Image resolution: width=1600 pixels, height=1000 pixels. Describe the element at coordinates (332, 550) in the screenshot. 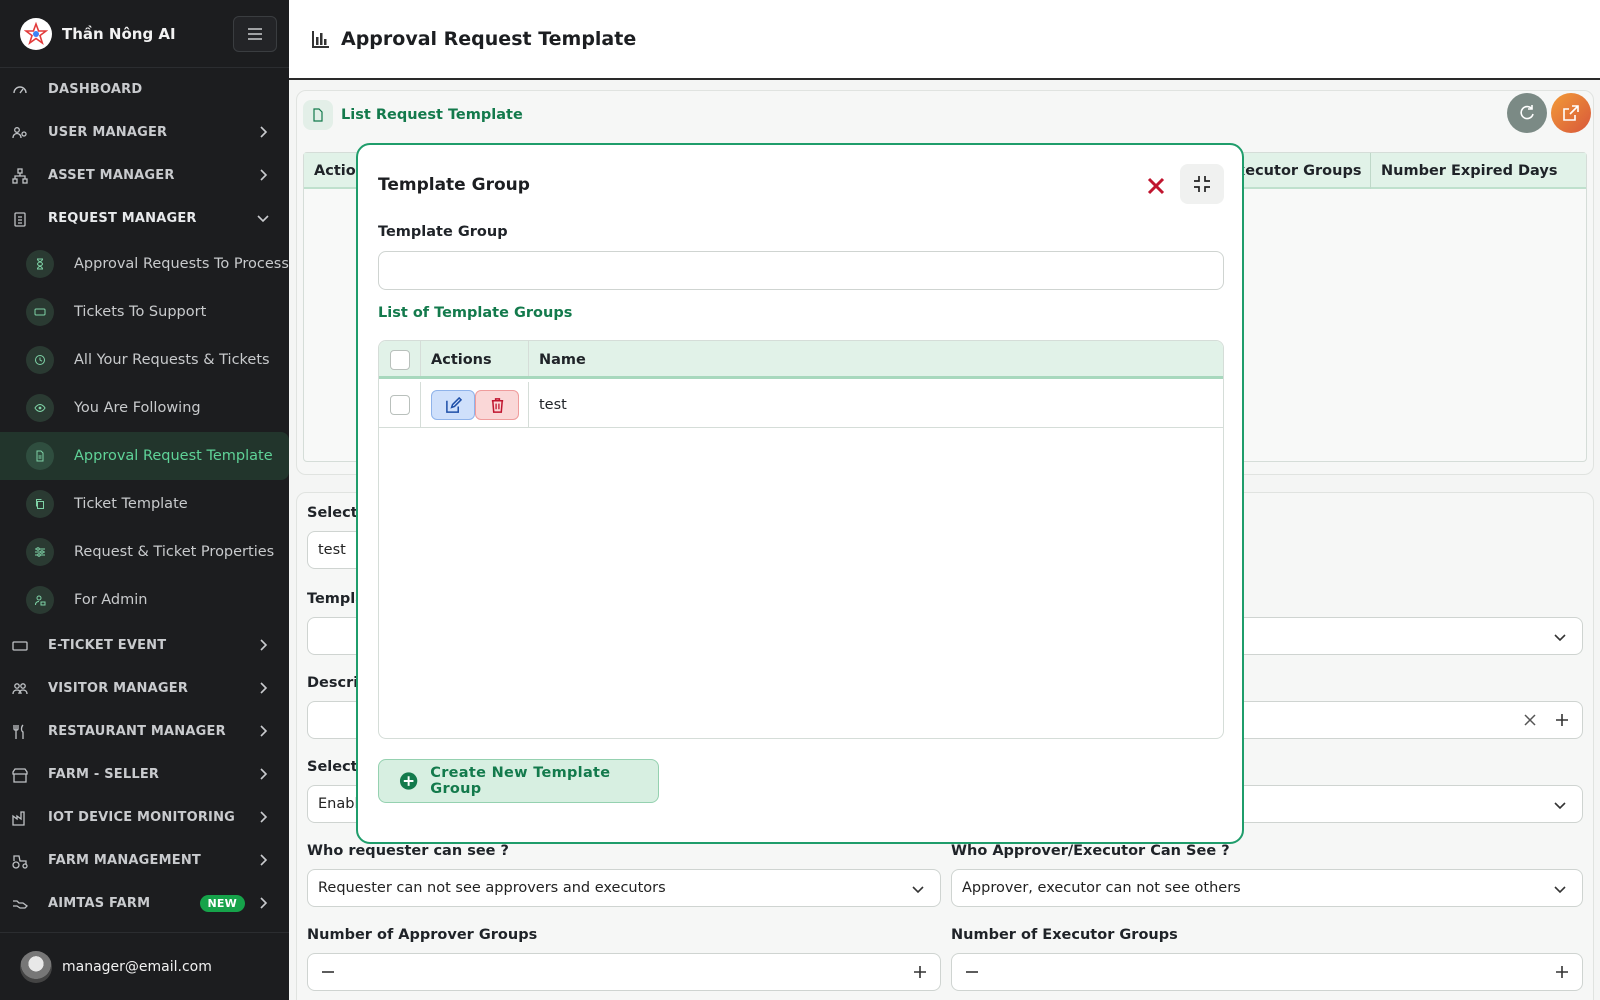

I see `select-template-value: test` at that location.